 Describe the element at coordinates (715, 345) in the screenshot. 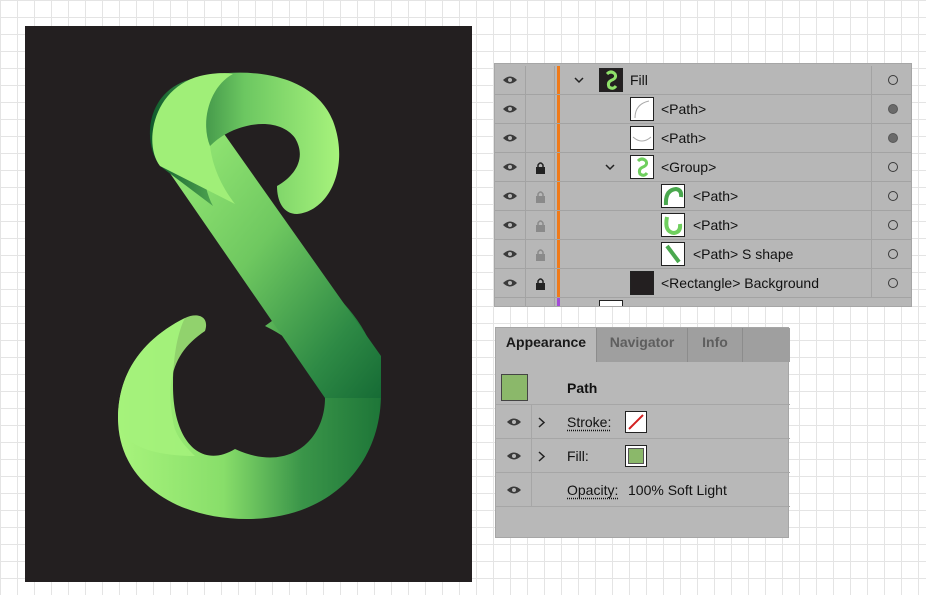

I see `tab-info: Info` at that location.